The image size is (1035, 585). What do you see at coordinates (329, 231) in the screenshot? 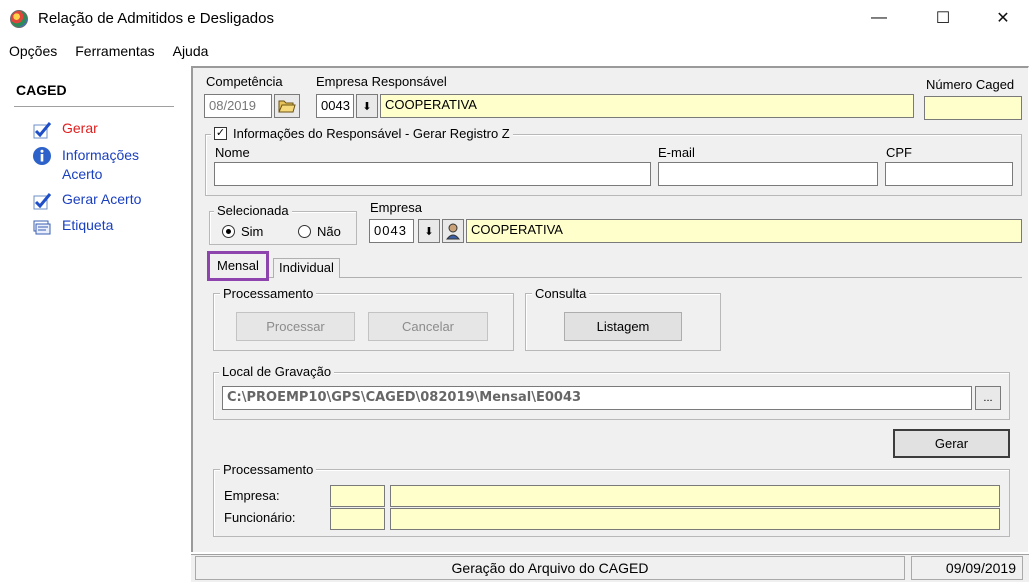
I see `radio-nao-label: Não` at bounding box center [329, 231].